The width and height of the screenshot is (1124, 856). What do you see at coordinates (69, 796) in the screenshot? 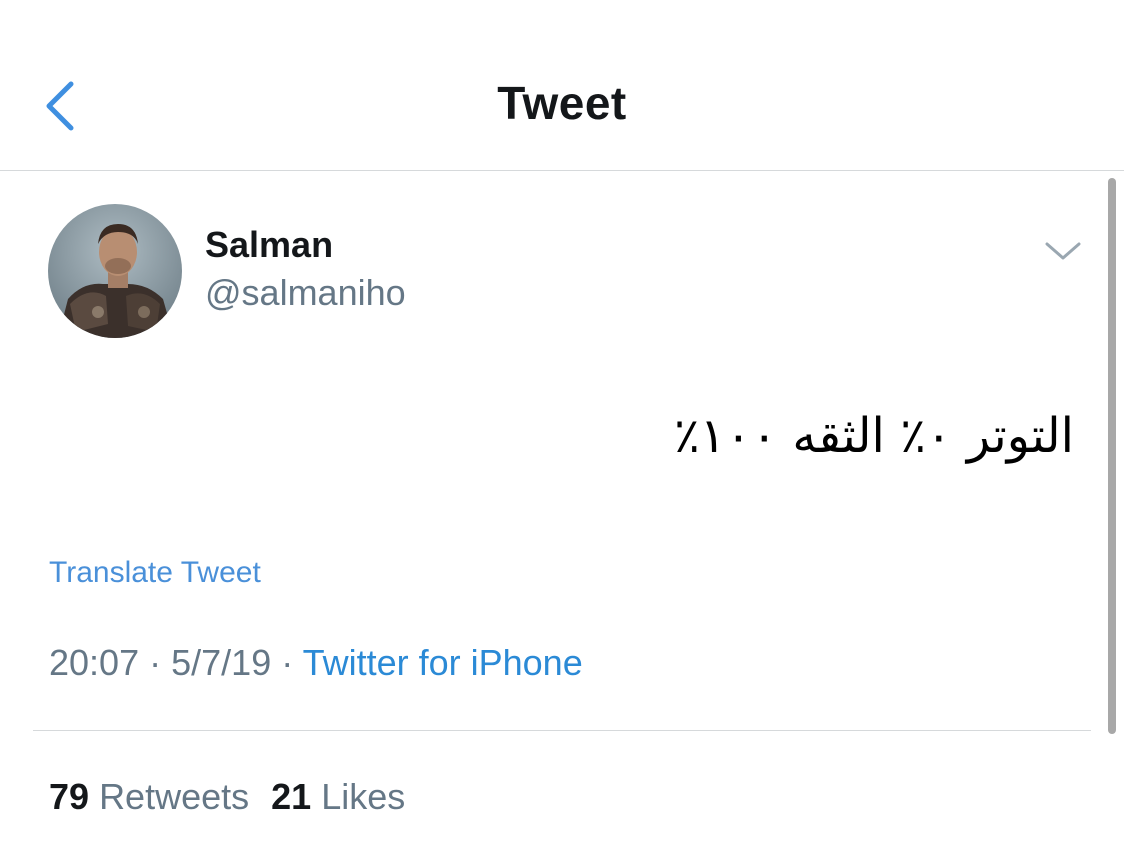
I see `retweets-count: 79` at bounding box center [69, 796].